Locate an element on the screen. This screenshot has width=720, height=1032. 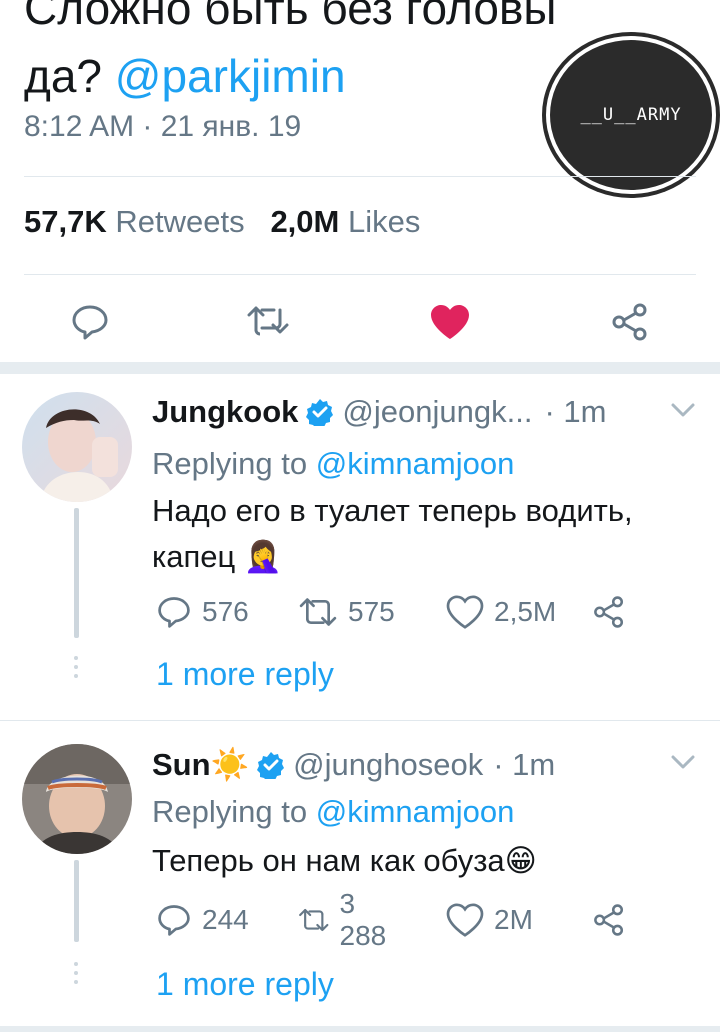
like-button is located at coordinates (450, 322).